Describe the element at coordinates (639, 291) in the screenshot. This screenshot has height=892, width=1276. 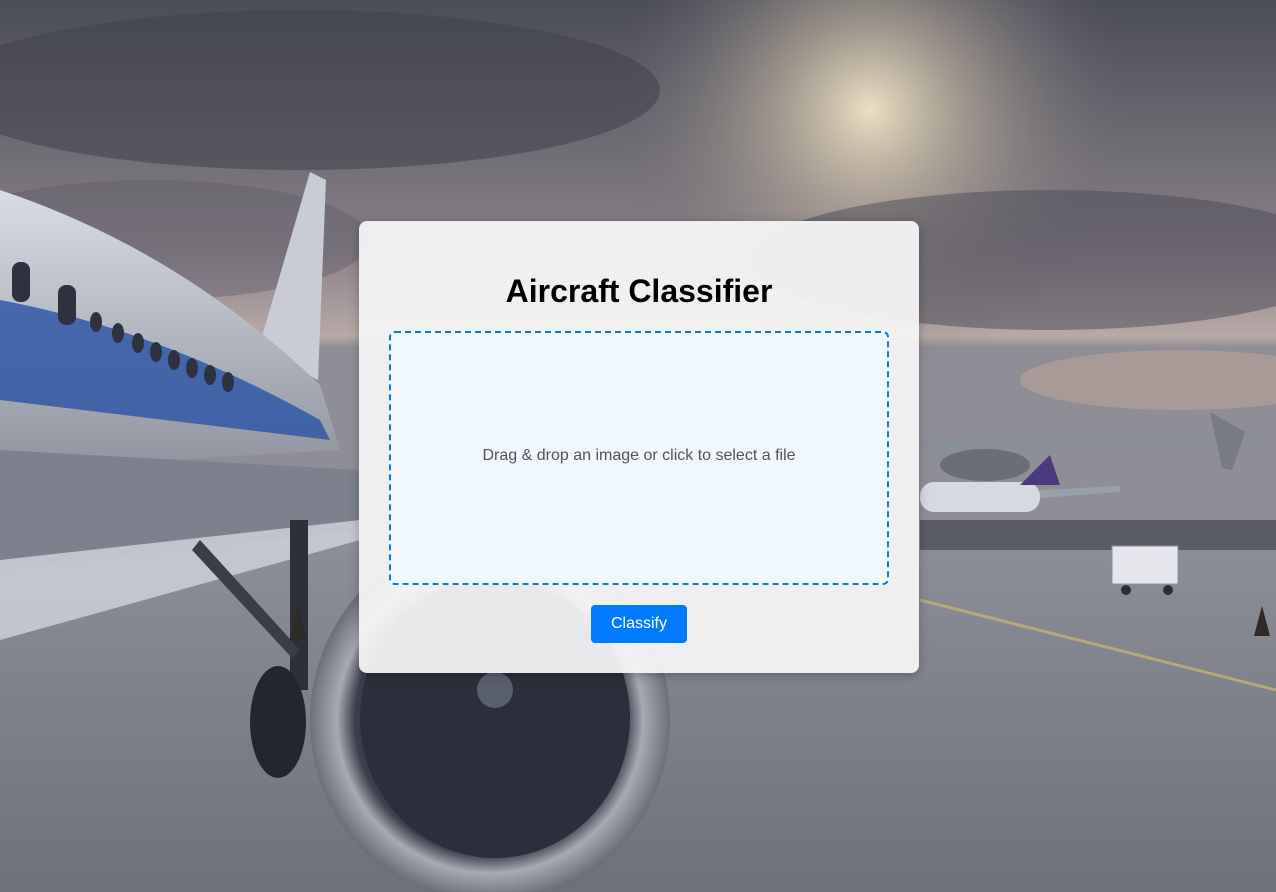
I see `page-title: Aircraft Classifier` at that location.